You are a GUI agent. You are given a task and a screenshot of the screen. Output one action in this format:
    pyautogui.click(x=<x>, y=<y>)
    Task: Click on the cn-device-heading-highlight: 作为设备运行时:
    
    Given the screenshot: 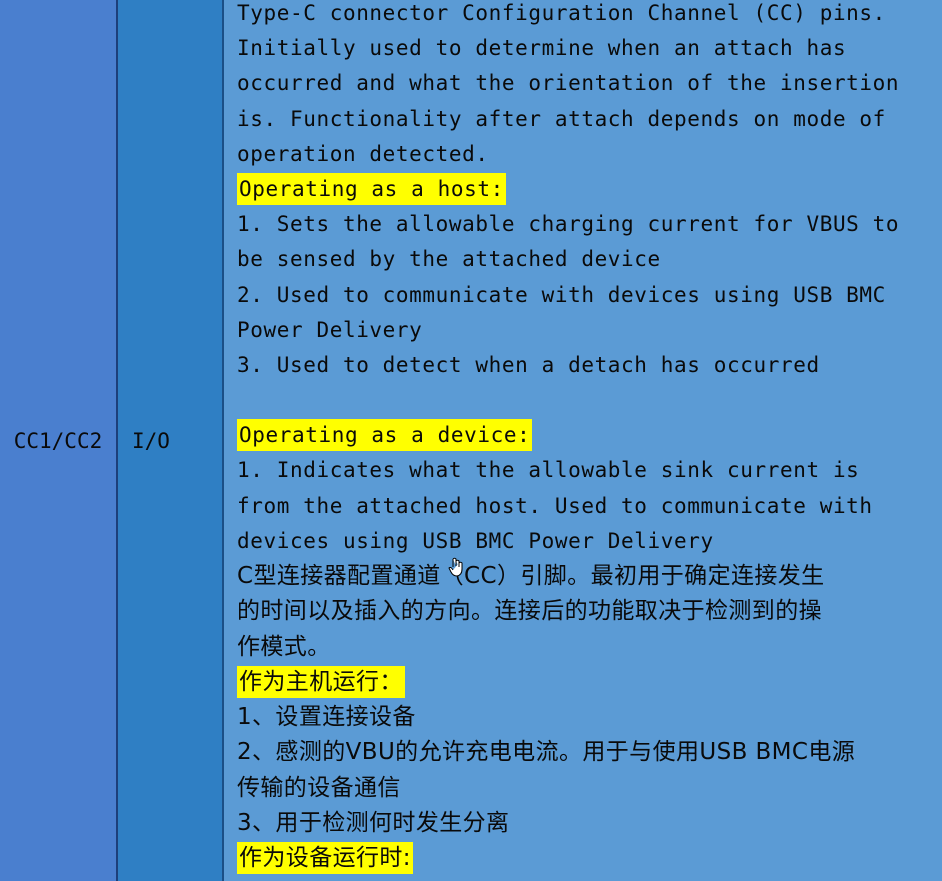 What is the action you would take?
    pyautogui.click(x=325, y=858)
    